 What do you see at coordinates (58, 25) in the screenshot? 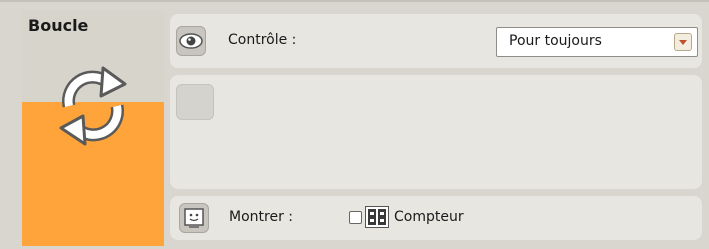
I see `block-title: Boucle` at bounding box center [58, 25].